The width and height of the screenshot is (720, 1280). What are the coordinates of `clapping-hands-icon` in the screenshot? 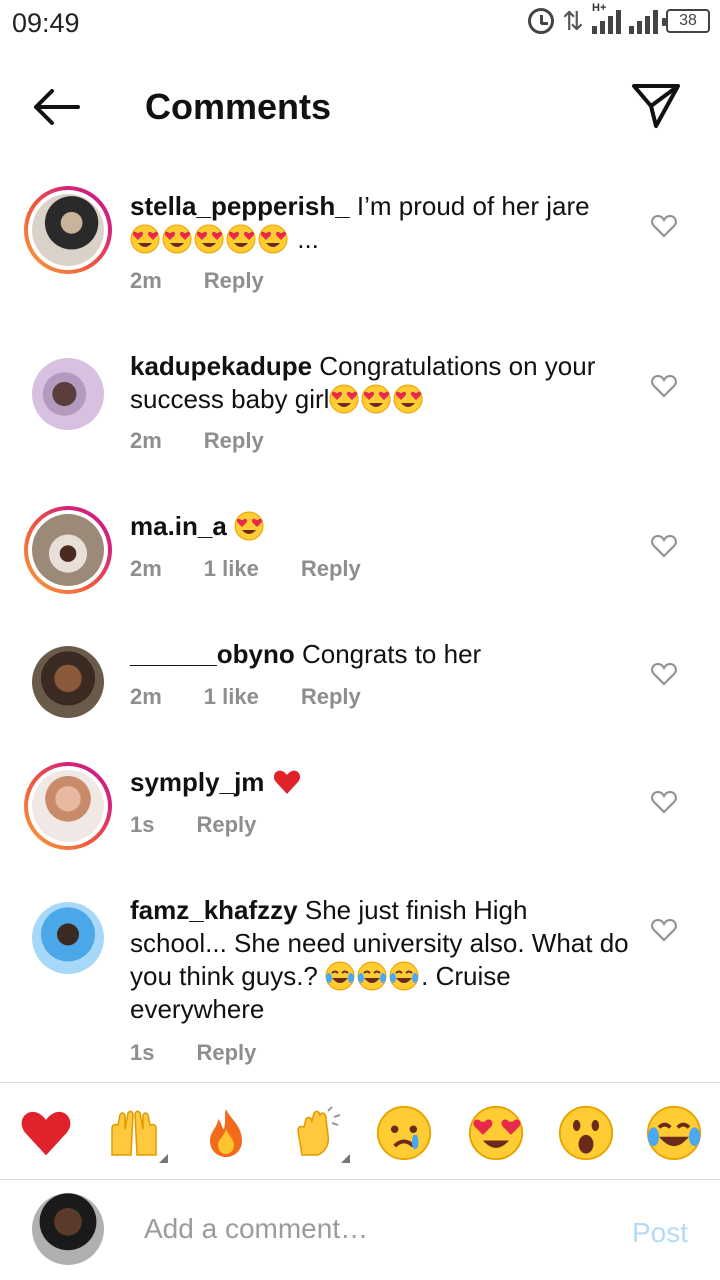 It's located at (319, 1134).